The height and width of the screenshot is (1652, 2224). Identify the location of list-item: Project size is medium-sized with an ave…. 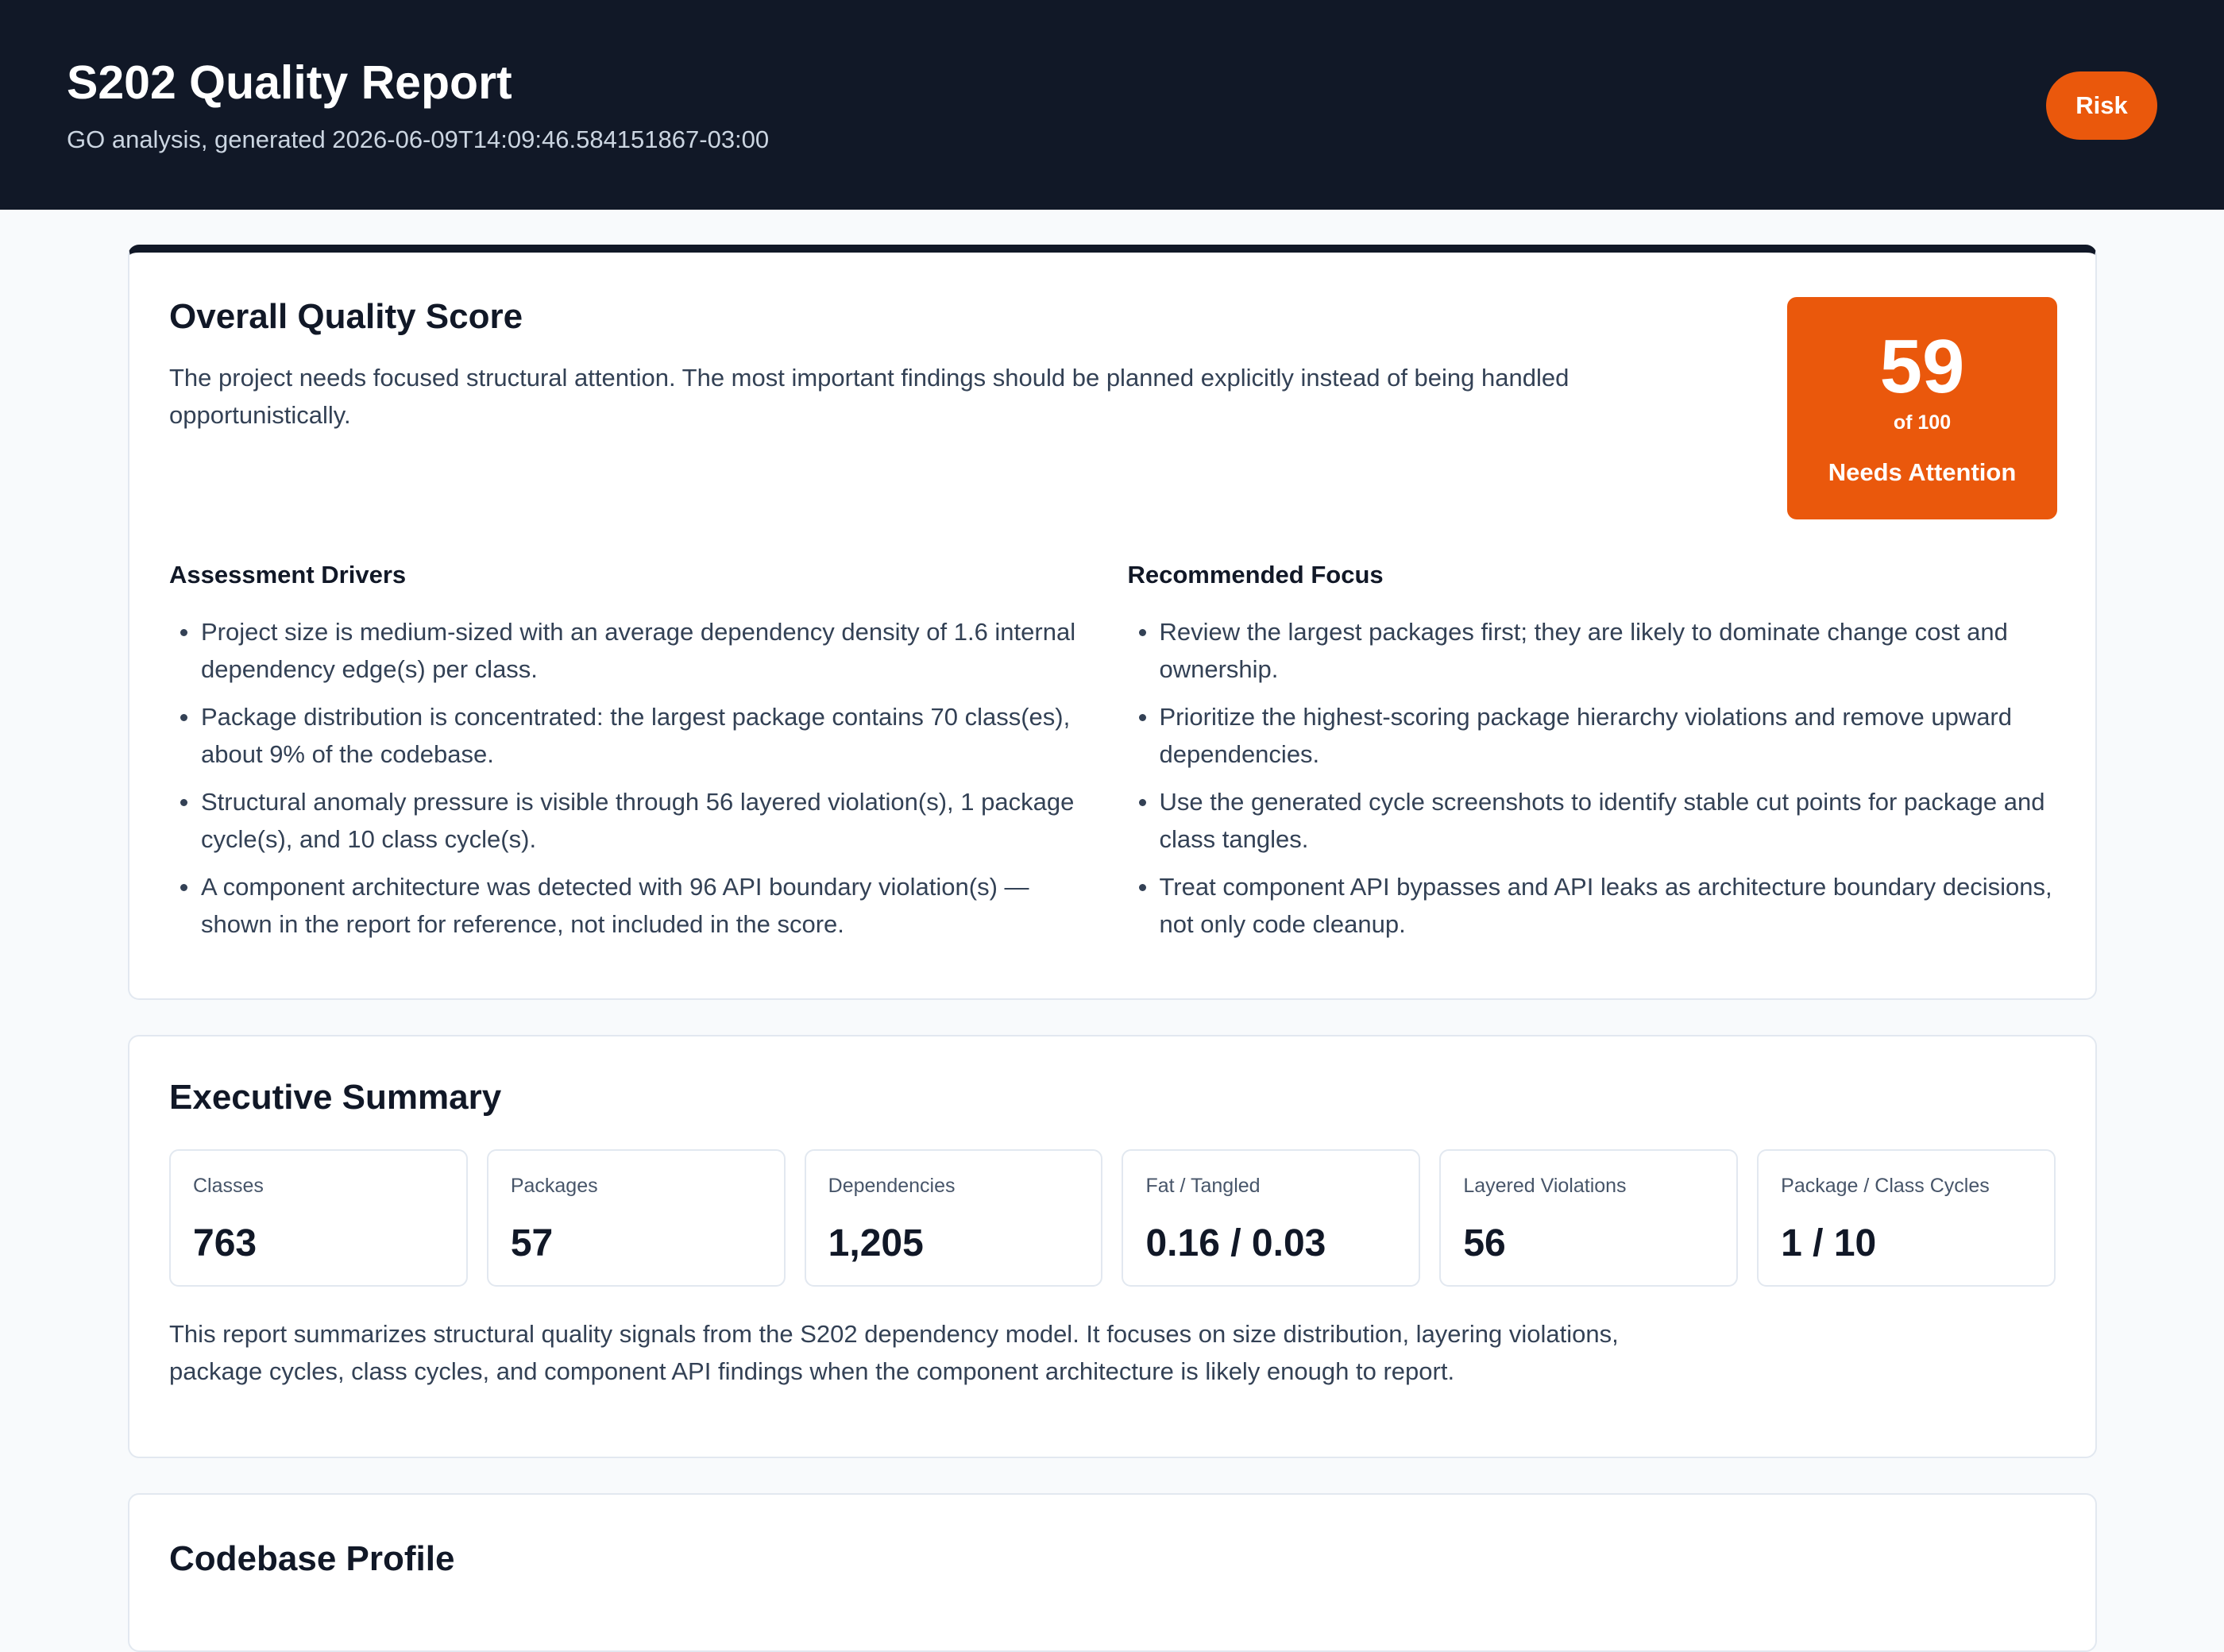
(633, 650).